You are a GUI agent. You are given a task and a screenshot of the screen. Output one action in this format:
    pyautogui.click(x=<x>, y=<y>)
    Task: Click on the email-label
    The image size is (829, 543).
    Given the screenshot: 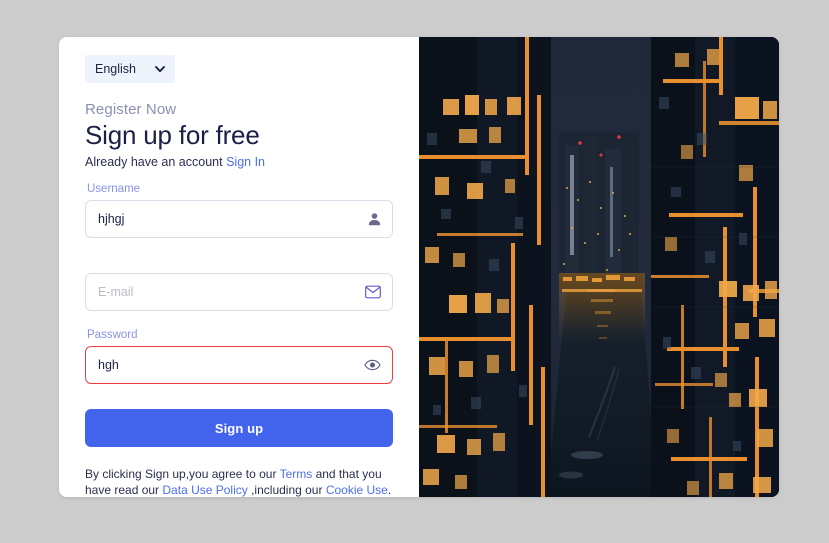 What is the action you would take?
    pyautogui.click(x=240, y=263)
    